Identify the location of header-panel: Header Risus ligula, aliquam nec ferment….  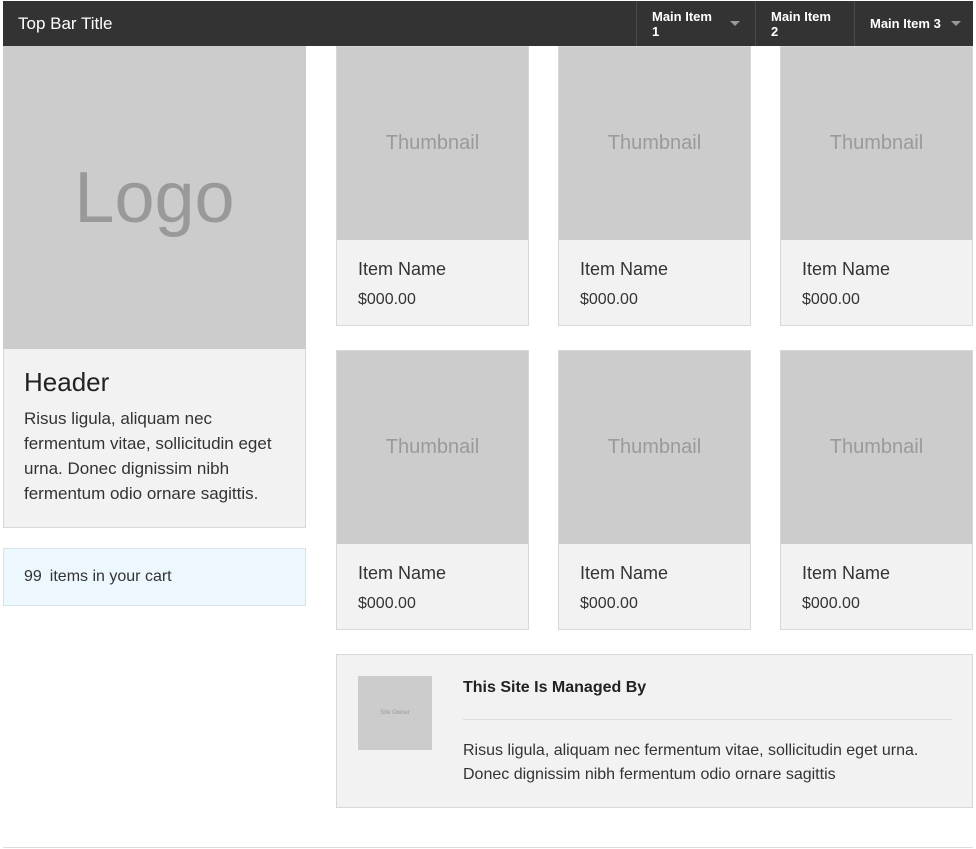
(154, 438).